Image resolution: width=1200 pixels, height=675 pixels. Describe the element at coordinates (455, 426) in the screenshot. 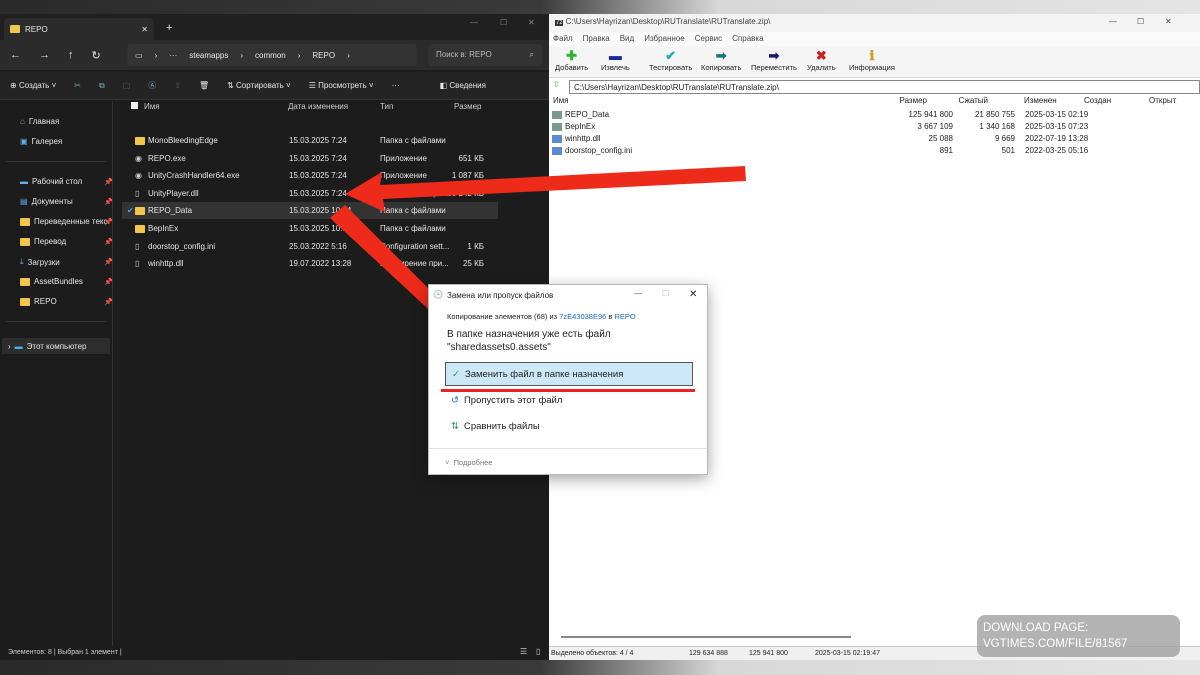

I see `compare-icon: ⇅` at that location.